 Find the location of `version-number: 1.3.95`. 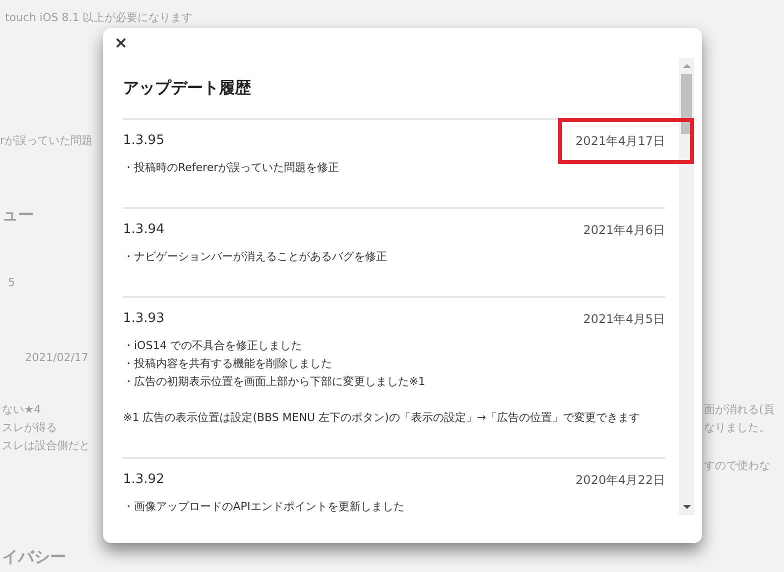

version-number: 1.3.95 is located at coordinates (143, 141).